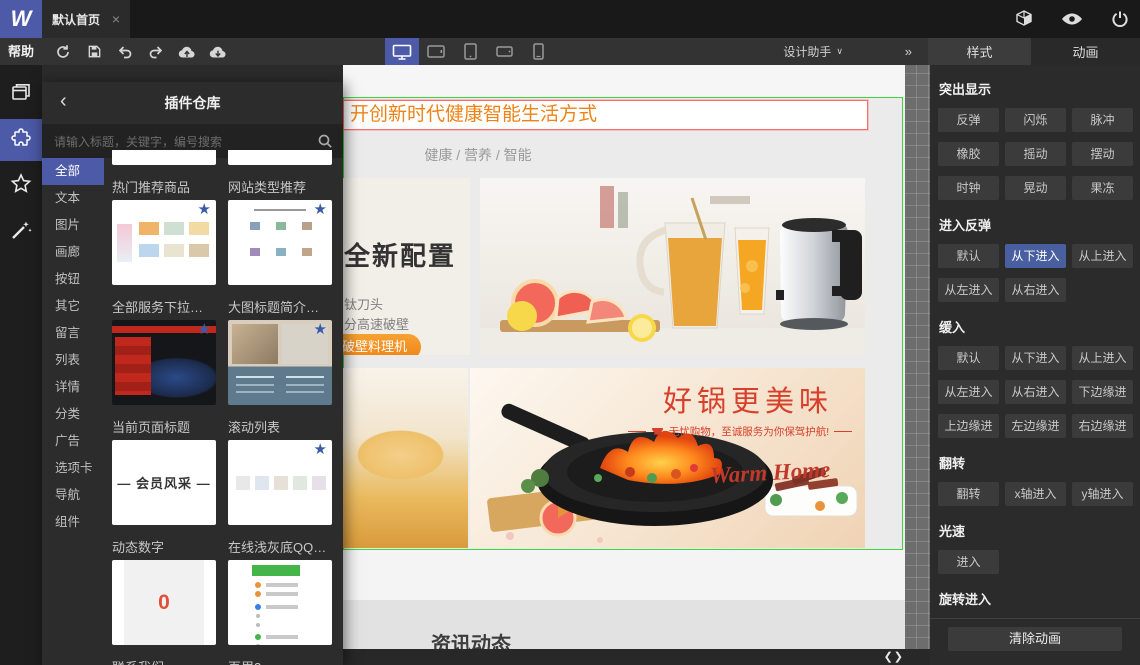  What do you see at coordinates (908, 51) in the screenshot?
I see `collapse-panel-chevron: »` at bounding box center [908, 51].